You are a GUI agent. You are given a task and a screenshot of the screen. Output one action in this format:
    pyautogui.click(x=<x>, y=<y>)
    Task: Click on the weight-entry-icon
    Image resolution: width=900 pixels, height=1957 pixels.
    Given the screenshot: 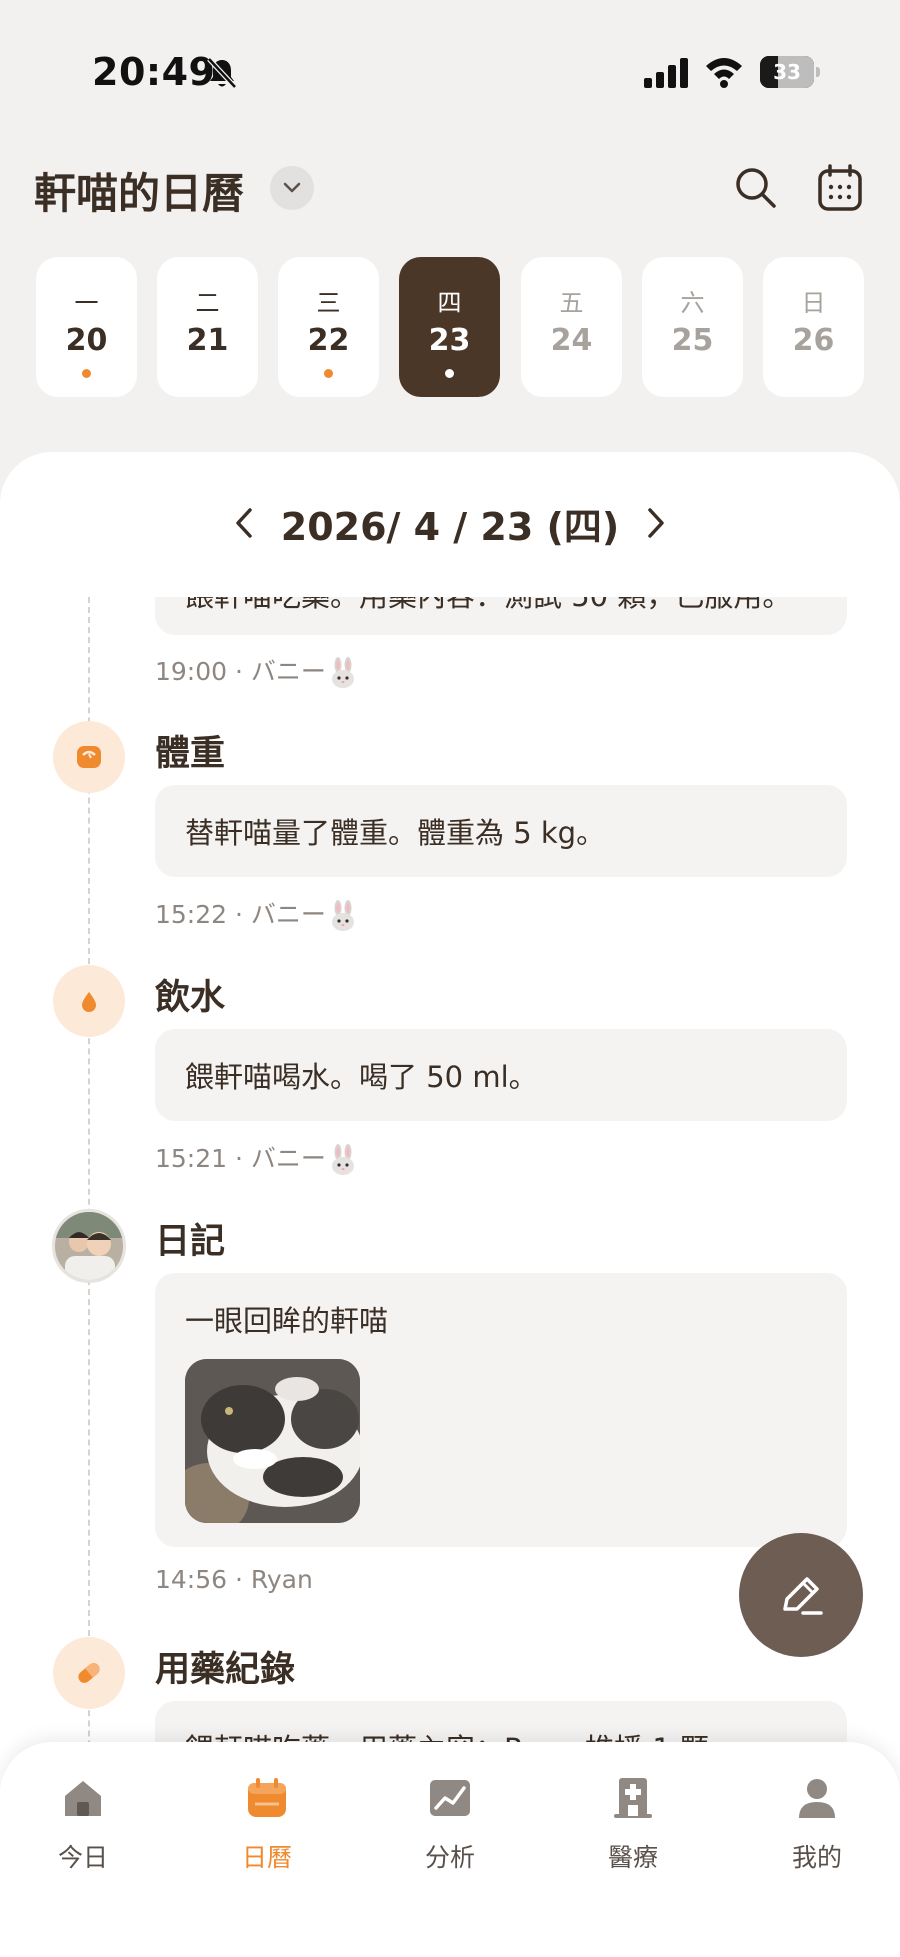 What is the action you would take?
    pyautogui.click(x=89, y=757)
    